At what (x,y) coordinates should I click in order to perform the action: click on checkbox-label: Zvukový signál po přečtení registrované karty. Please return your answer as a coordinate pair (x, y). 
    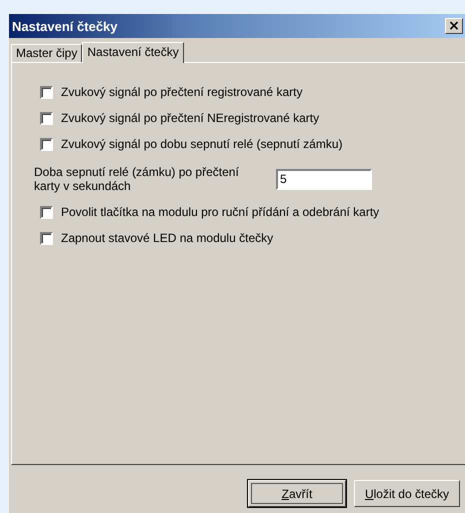
    Looking at the image, I should click on (181, 92).